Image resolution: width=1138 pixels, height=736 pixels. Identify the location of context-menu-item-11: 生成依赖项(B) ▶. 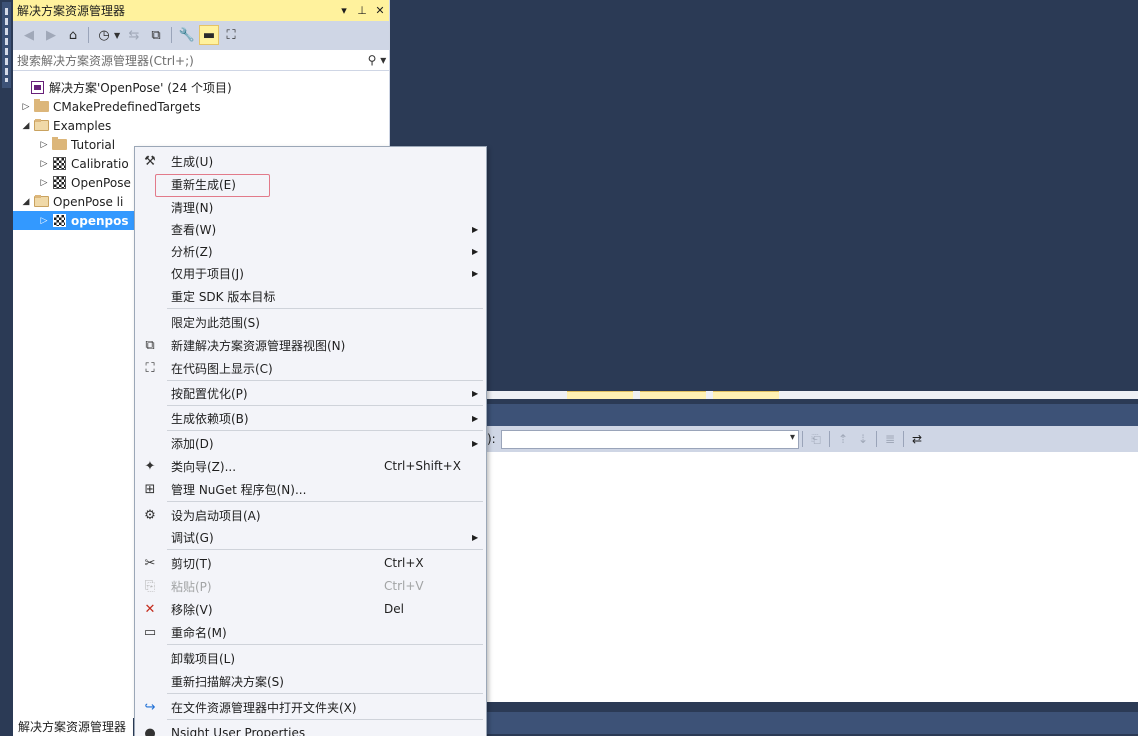
(310, 418).